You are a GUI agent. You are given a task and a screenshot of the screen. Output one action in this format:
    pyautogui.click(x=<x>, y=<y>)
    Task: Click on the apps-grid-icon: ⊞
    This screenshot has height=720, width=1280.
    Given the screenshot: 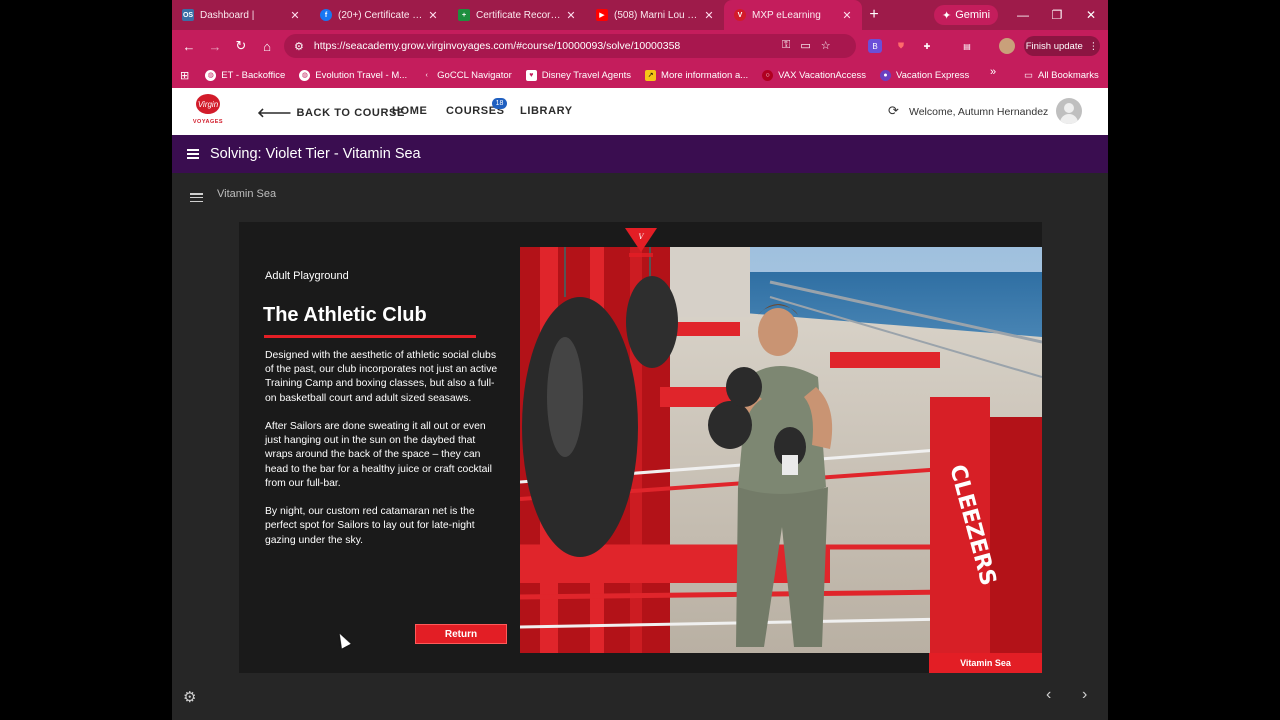 What is the action you would take?
    pyautogui.click(x=184, y=75)
    